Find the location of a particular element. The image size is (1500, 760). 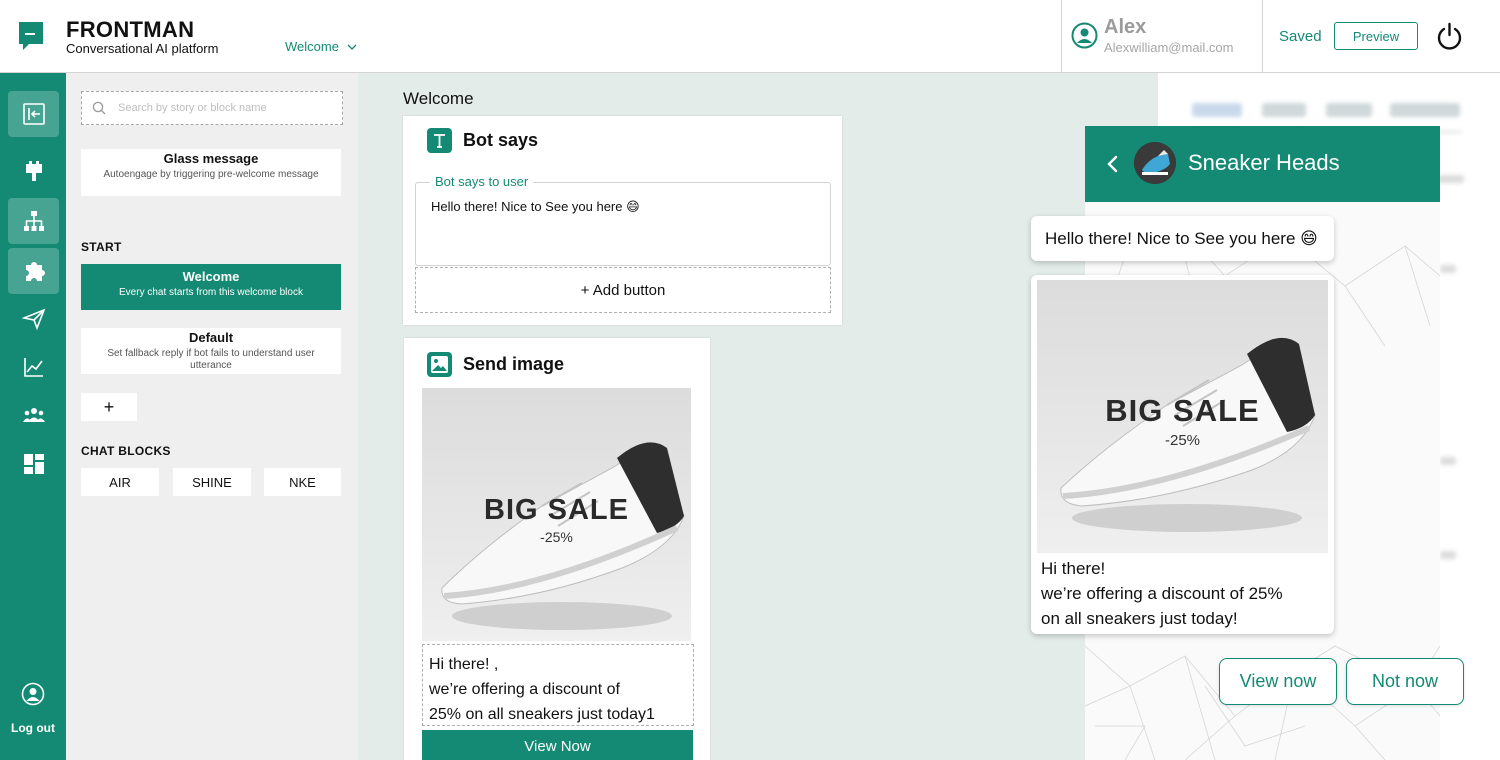

rail-broadcast is located at coordinates (33, 319).